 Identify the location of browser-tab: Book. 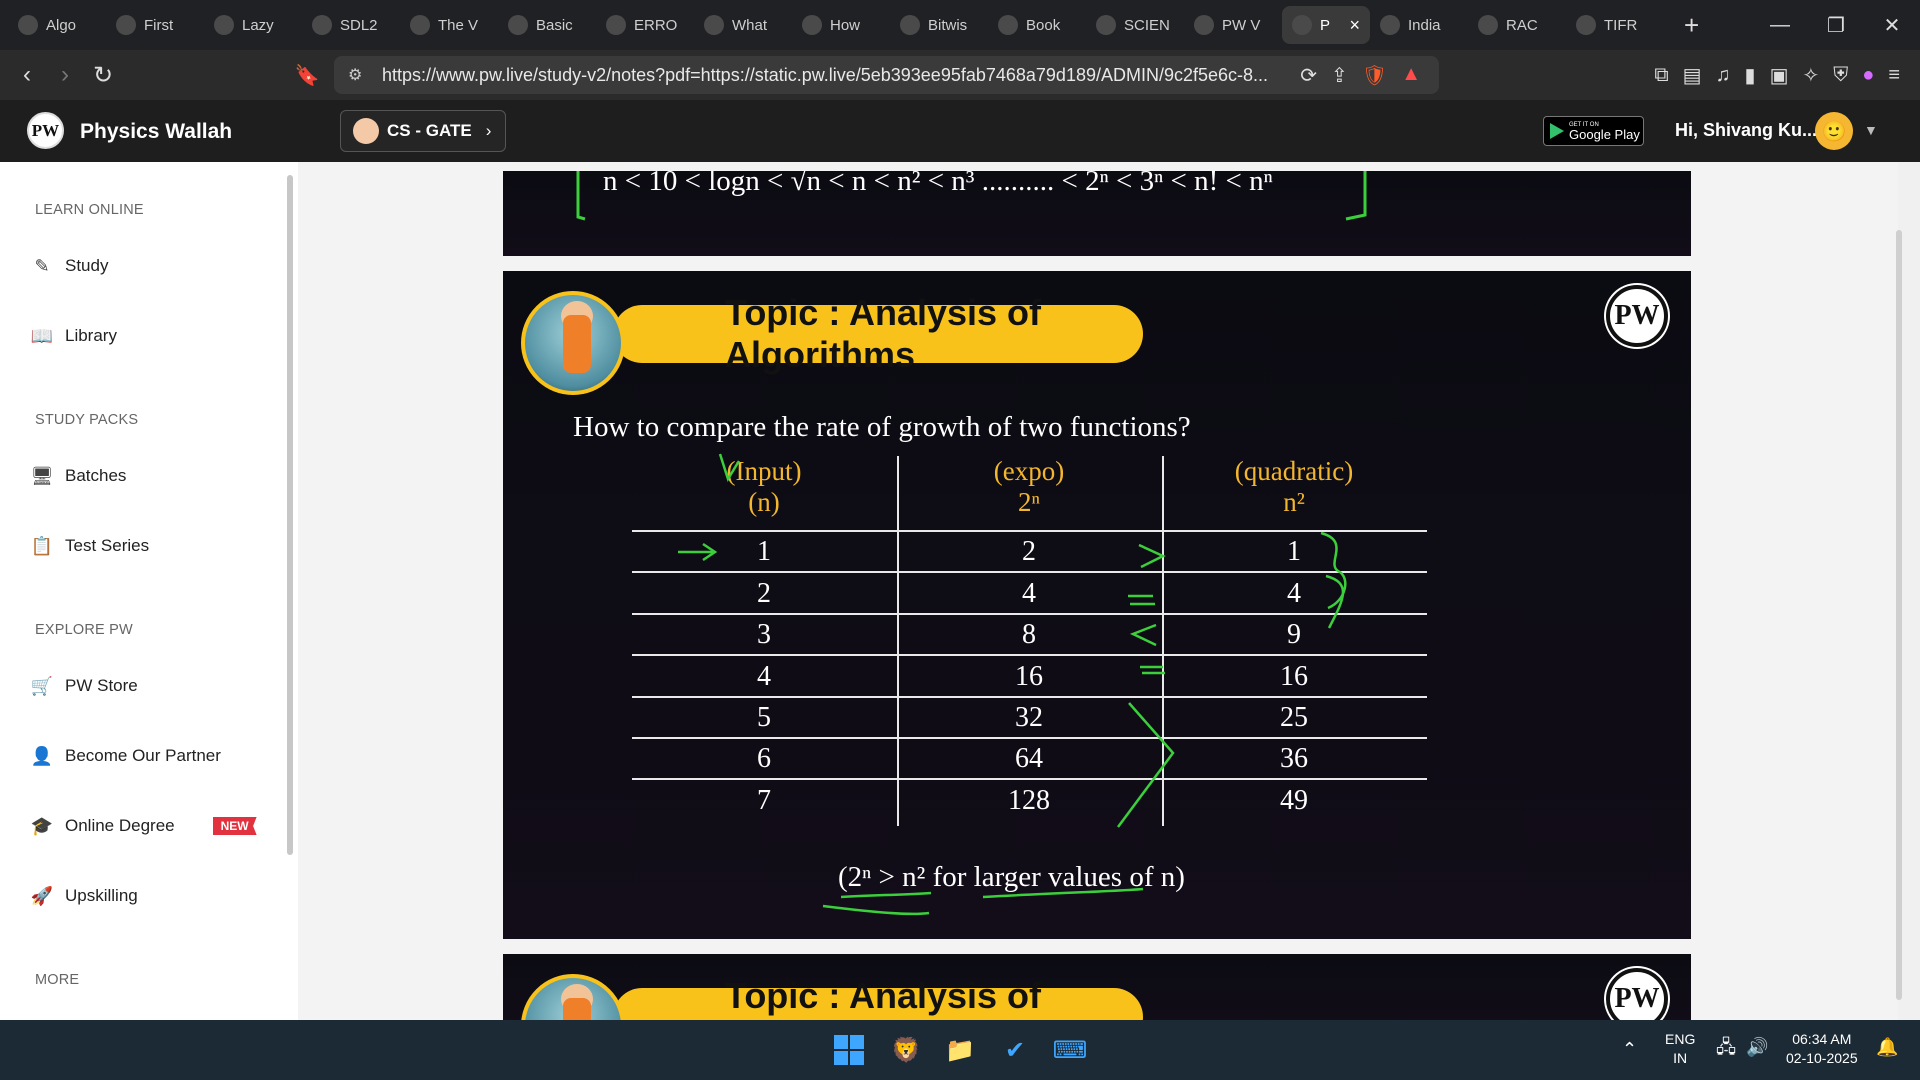
(1037, 25).